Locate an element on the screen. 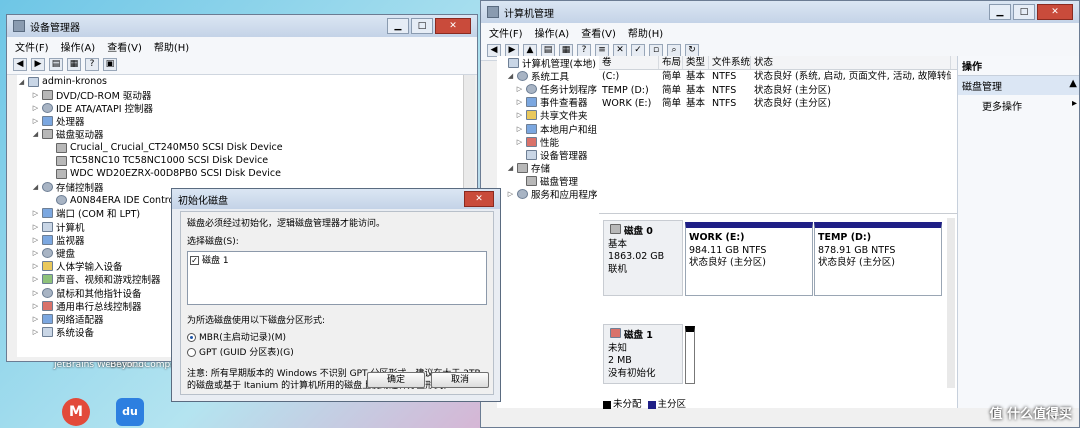 This screenshot has height=428, width=1080. disk-list-item: ✓ 磁盘 1 is located at coordinates (337, 259).